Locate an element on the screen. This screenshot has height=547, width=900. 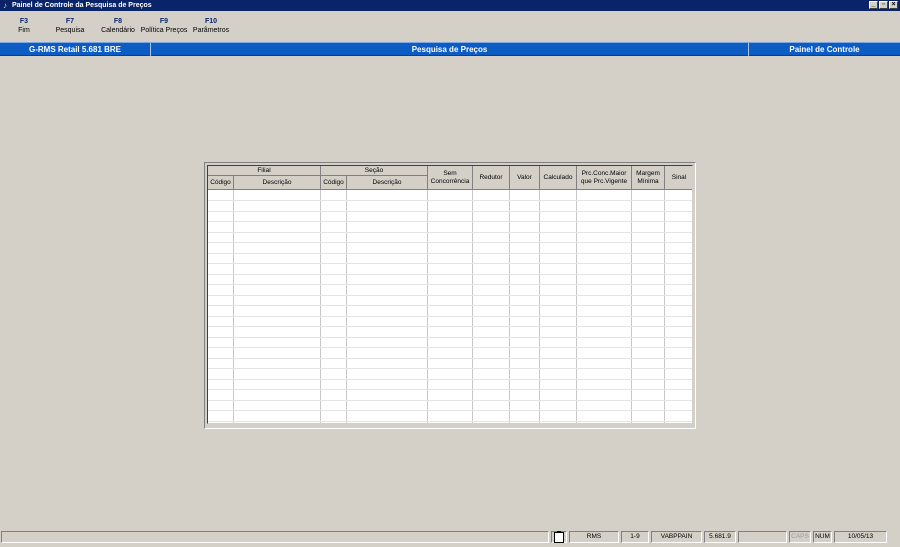
system-version-label: G-RMS Retail 5.681 BRE is located at coordinates (75, 49).